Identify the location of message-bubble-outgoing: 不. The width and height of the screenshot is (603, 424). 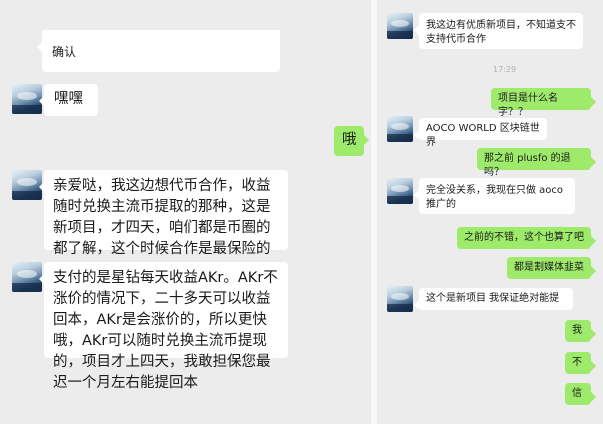
(580, 363).